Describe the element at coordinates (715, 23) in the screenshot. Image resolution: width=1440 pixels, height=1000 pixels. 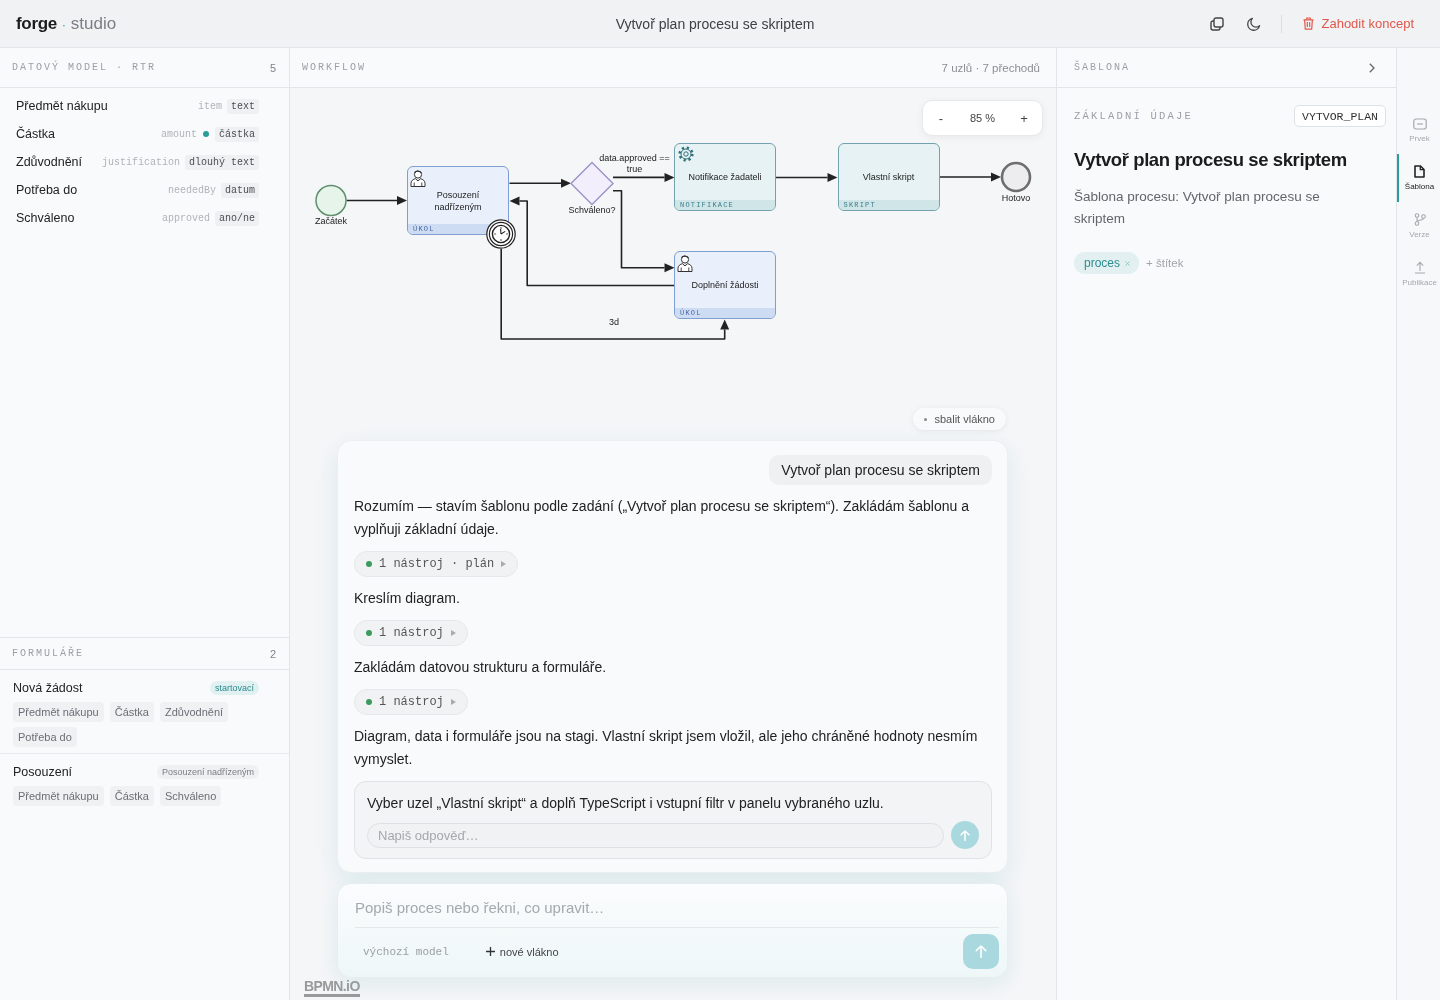
I see `document-title: Vytvoř plan procesu se skriptem` at that location.